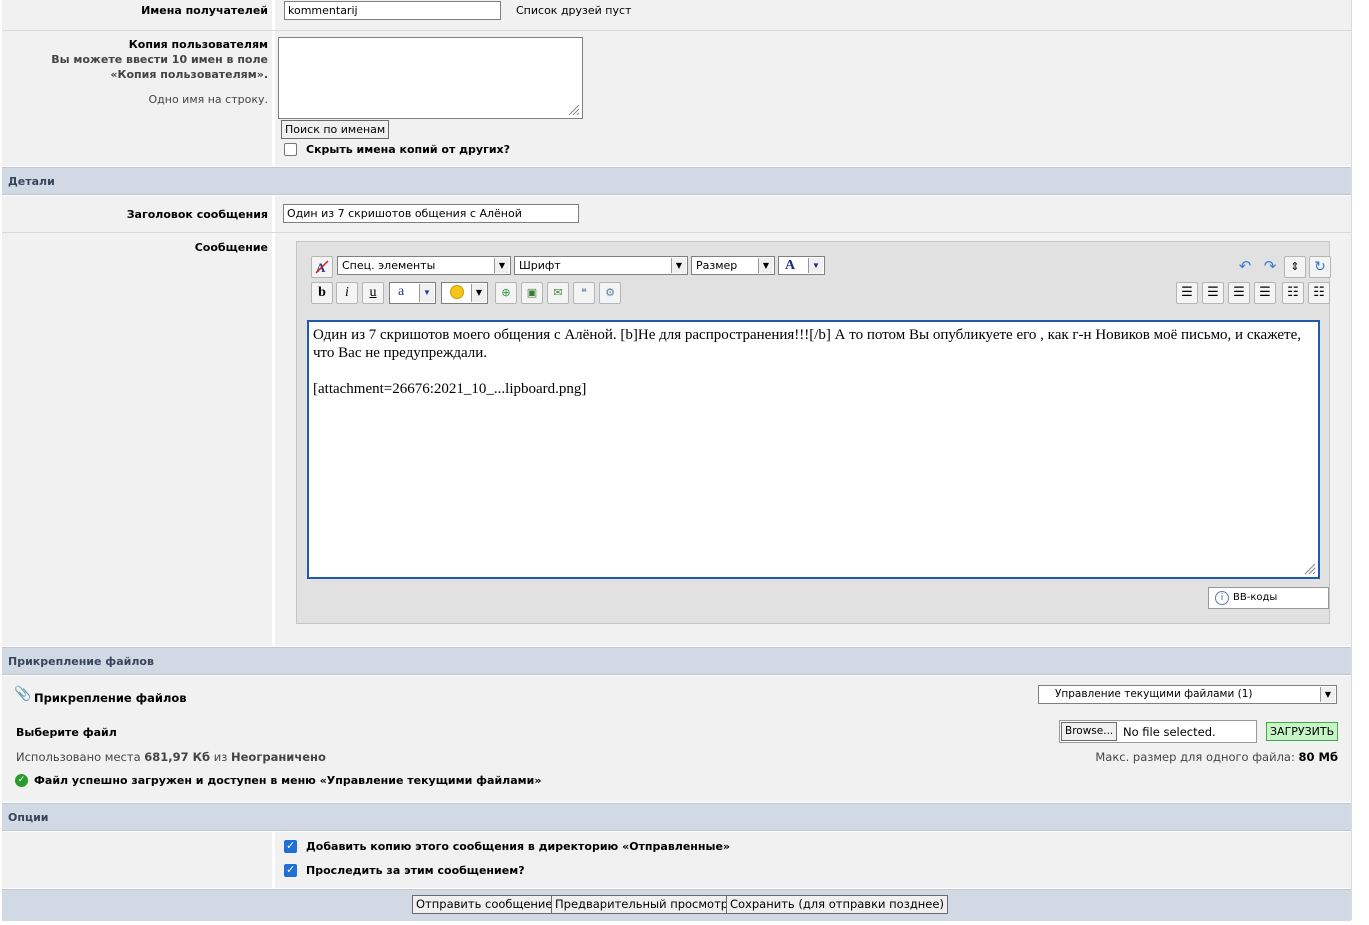 Image resolution: width=1369 pixels, height=925 pixels. What do you see at coordinates (110, 698) in the screenshot?
I see `attachments-header-label: Прикрепление файлов` at bounding box center [110, 698].